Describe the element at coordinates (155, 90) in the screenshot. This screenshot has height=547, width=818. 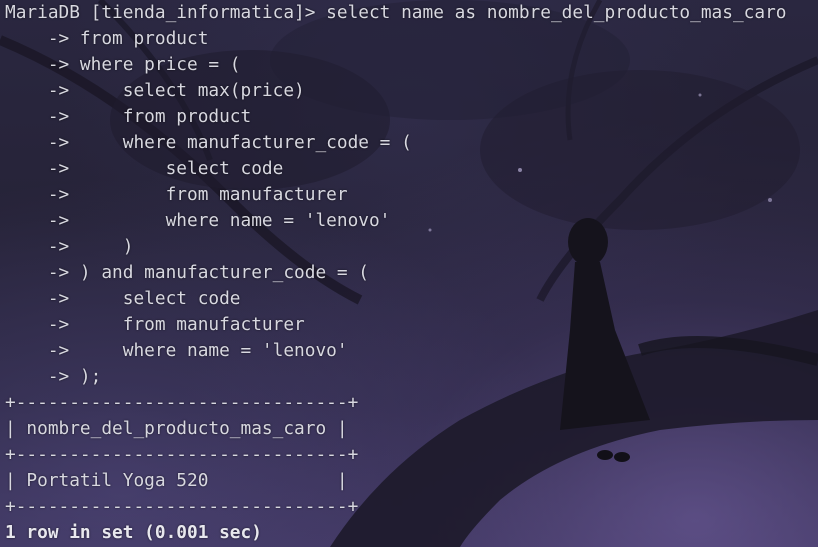
I see `query-line: -> select max(price)` at that location.